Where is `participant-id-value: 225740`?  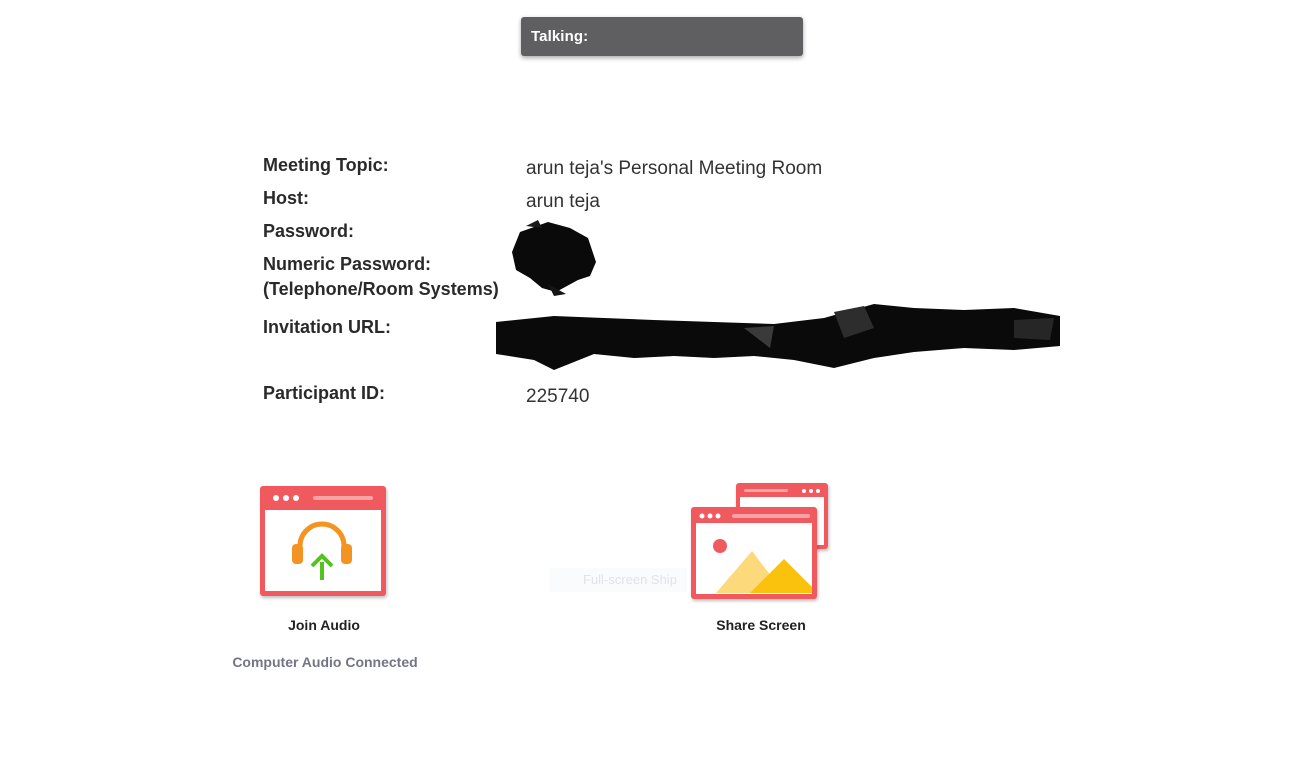
participant-id-value: 225740 is located at coordinates (558, 396).